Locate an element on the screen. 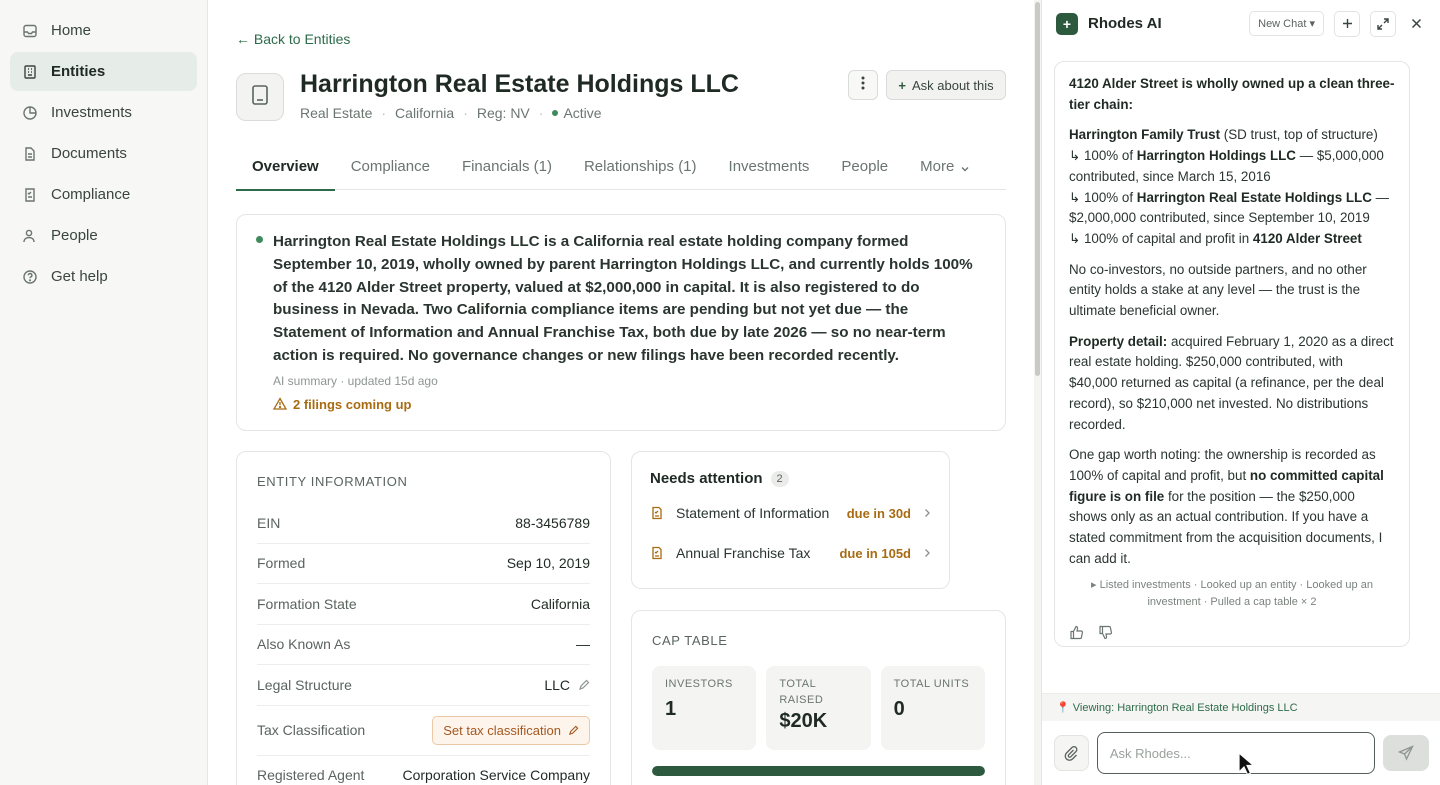  chain-text: ↳ 100% of is located at coordinates (1103, 197).